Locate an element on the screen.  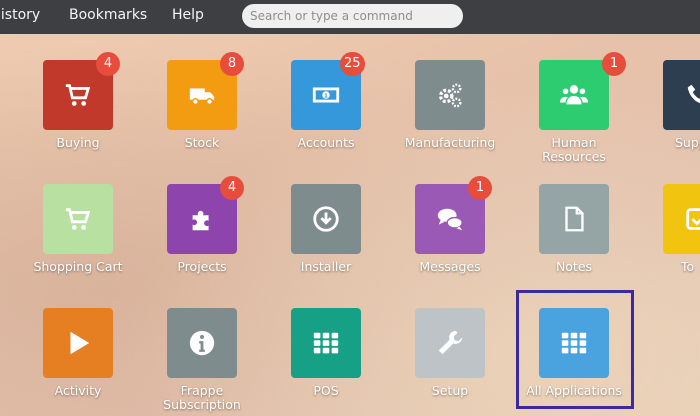
notification-badge: 25 is located at coordinates (352, 64).